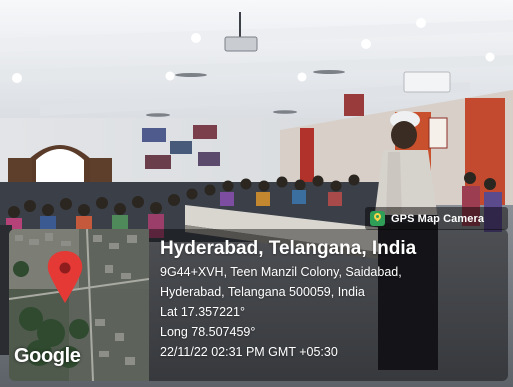 This screenshot has height=387, width=513. What do you see at coordinates (262, 292) in the screenshot?
I see `address-line-2: Hyderabad, Telangana 500059, India` at bounding box center [262, 292].